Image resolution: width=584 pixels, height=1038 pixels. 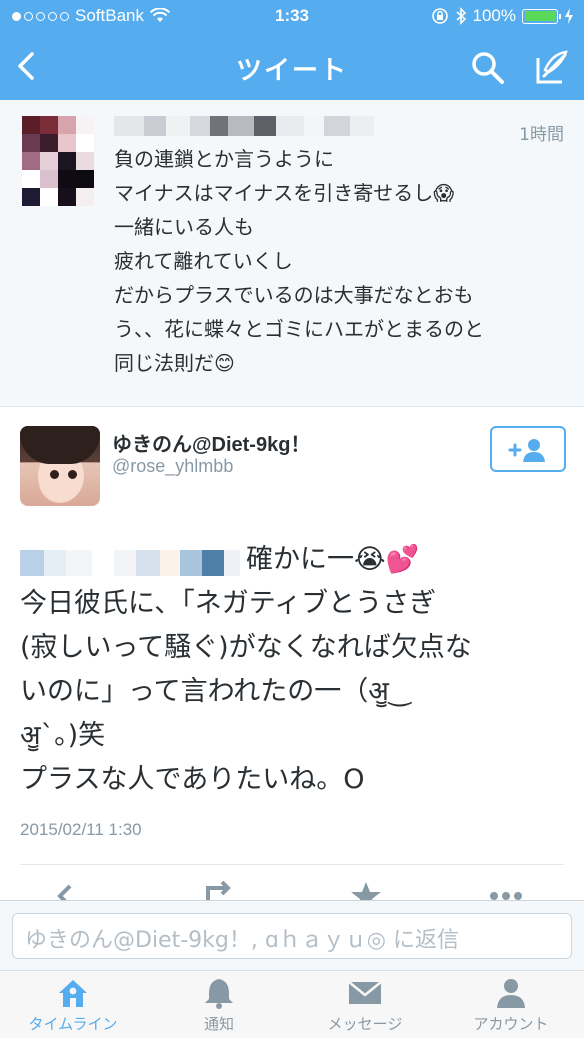 What do you see at coordinates (219, 994) in the screenshot?
I see `bell-icon` at bounding box center [219, 994].